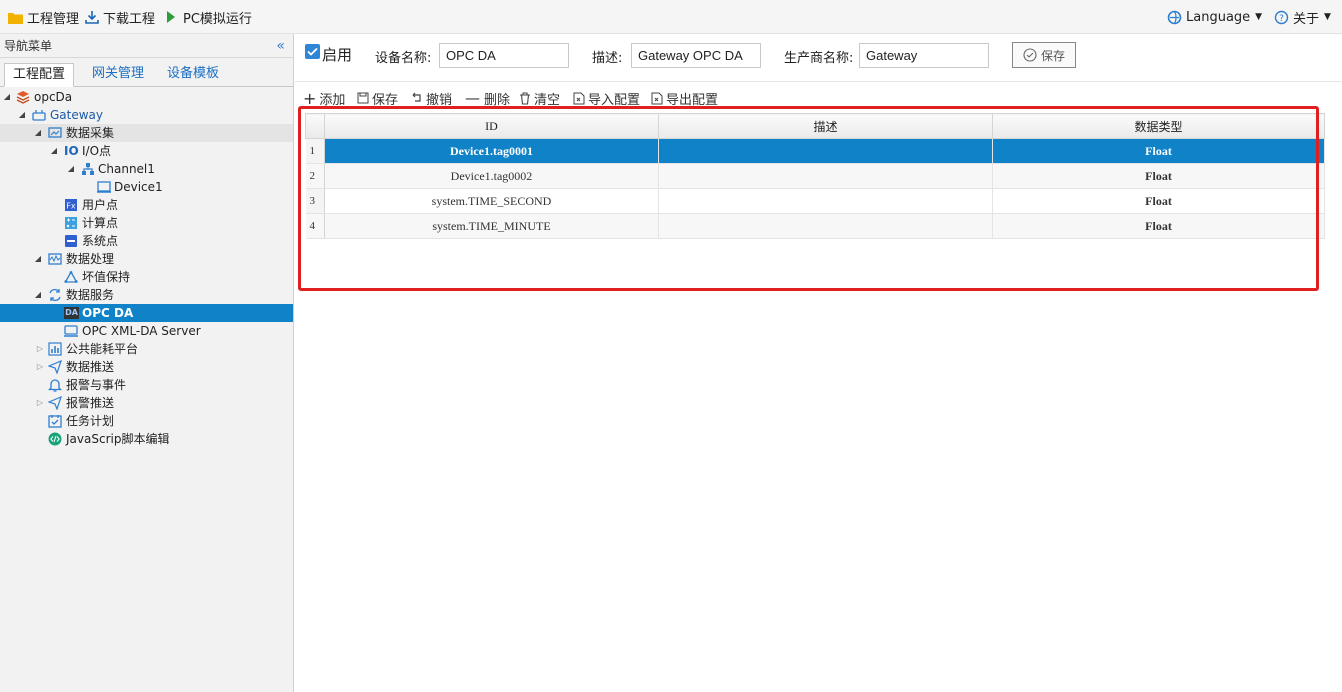 The height and width of the screenshot is (692, 1342). I want to click on tree-node-js-editor: JavaScrip脚本编辑, so click(146, 439).